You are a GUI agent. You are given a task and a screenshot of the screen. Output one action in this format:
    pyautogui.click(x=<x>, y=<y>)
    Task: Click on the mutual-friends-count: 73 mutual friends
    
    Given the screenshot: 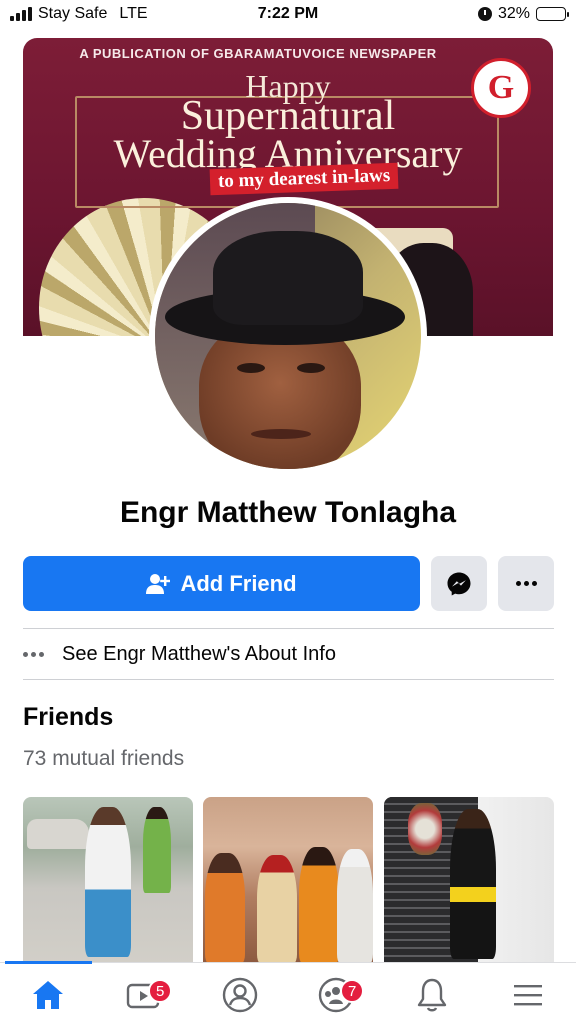 What is the action you would take?
    pyautogui.click(x=103, y=759)
    